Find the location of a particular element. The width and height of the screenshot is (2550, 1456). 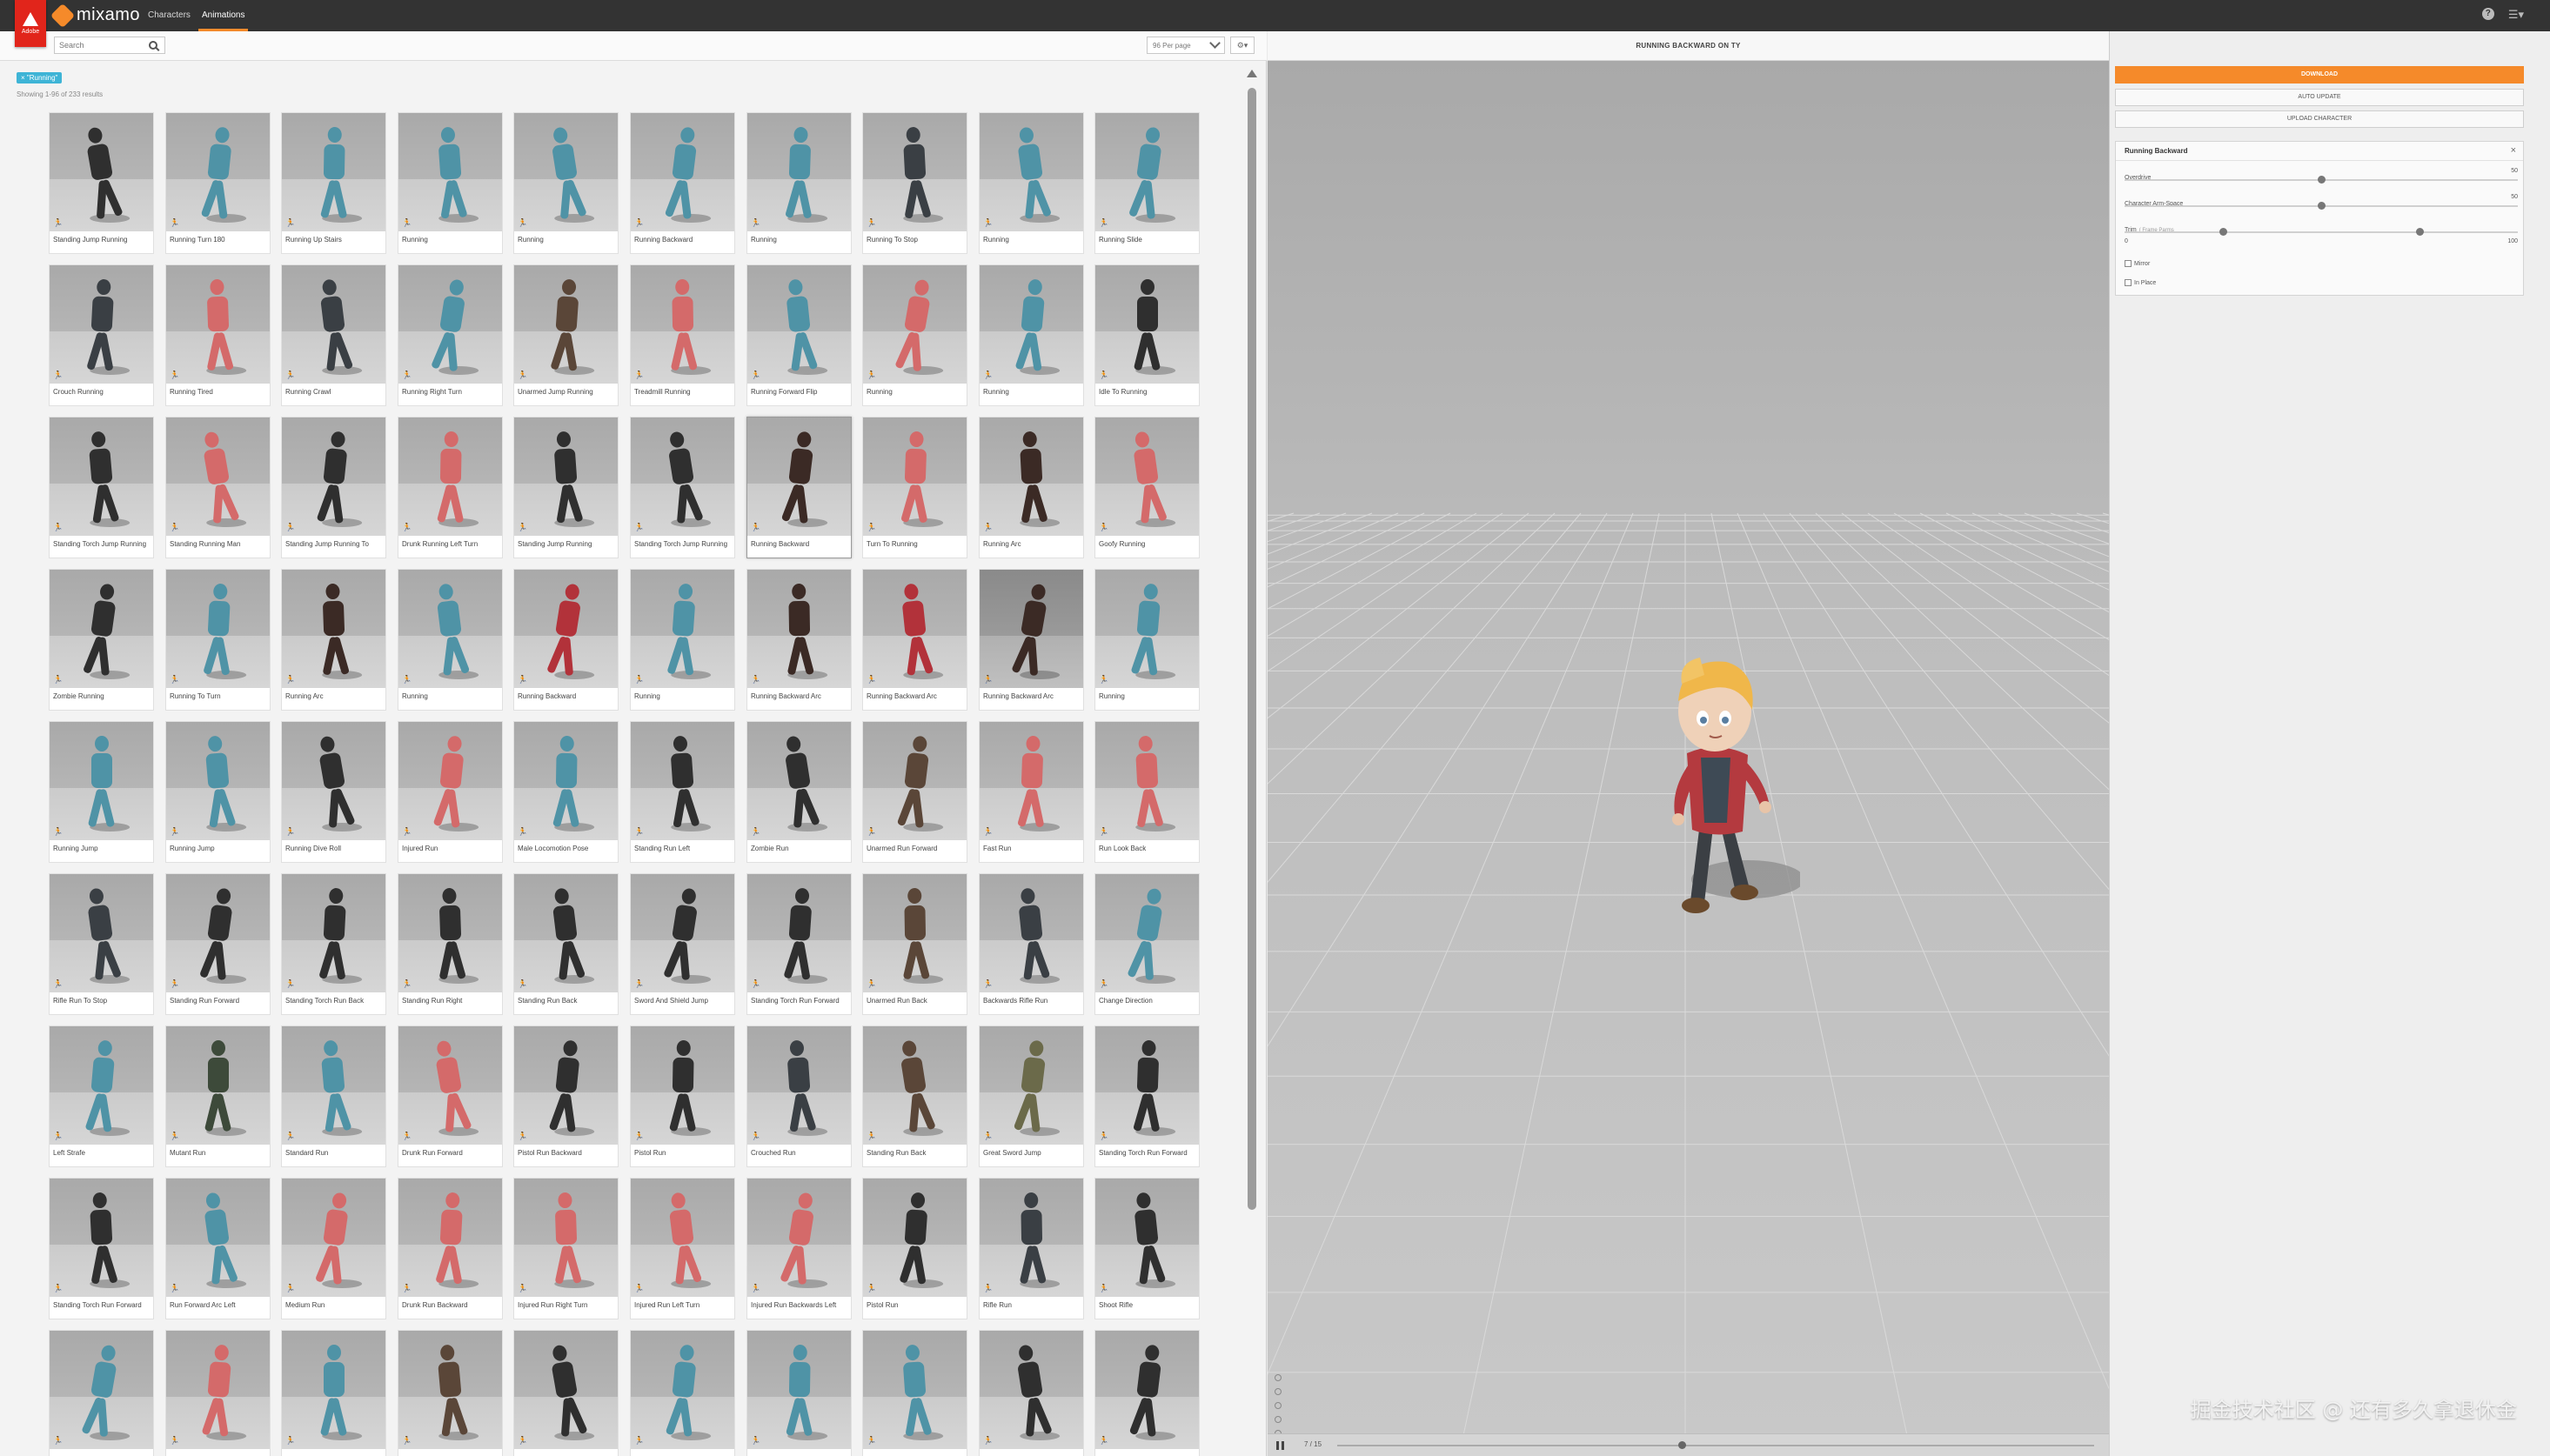

animation-tile: 🏃 Running Dive Roll is located at coordinates (333, 792).